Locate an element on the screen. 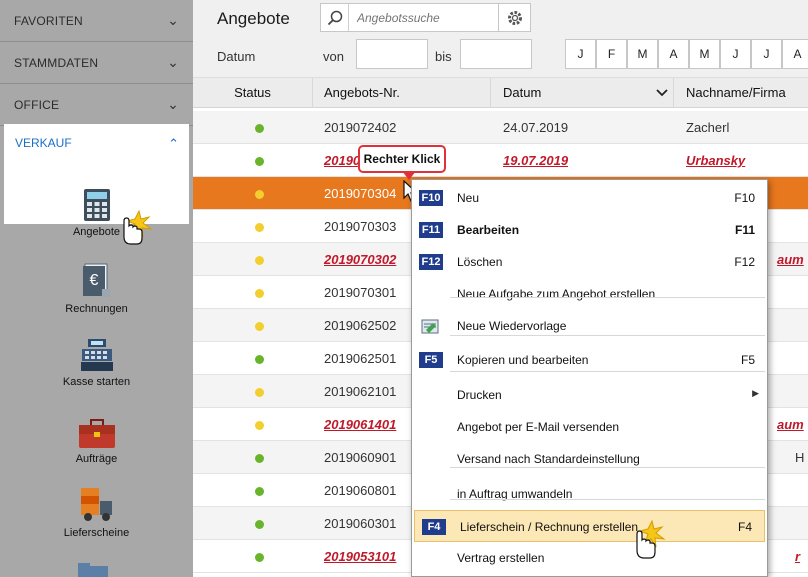  calculator-icon is located at coordinates (96, 205).